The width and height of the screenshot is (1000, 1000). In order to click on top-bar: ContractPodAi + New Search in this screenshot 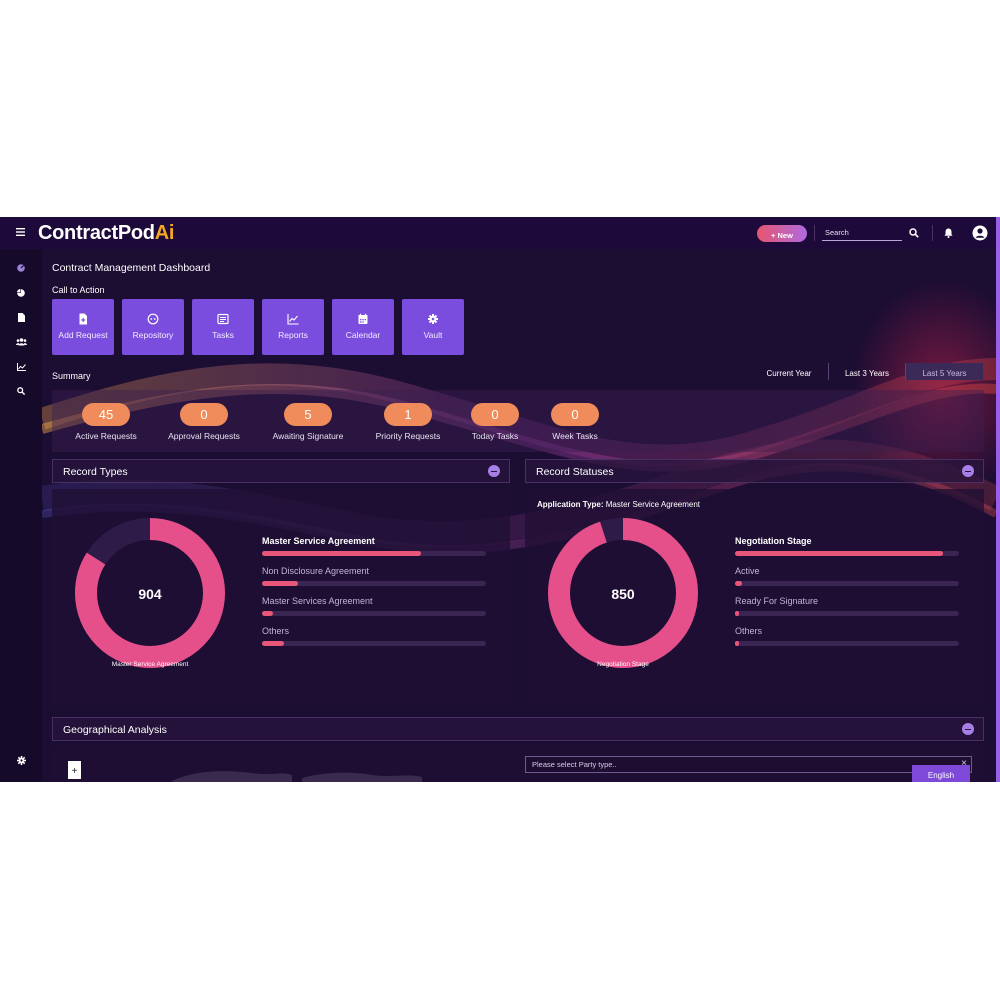, I will do `click(500, 233)`.